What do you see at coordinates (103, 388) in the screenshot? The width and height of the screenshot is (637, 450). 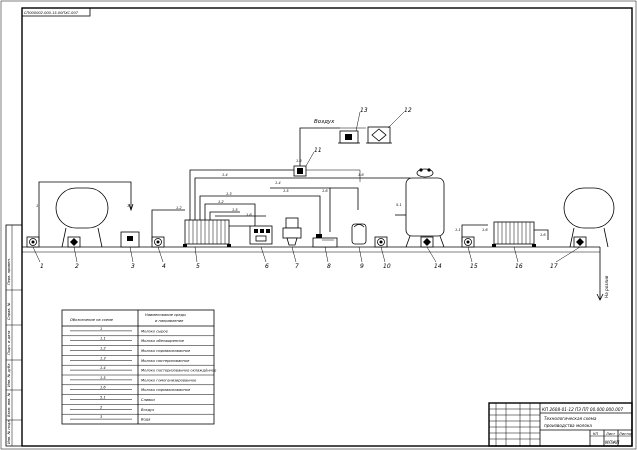 I see `legend-row-code: 1.6` at bounding box center [103, 388].